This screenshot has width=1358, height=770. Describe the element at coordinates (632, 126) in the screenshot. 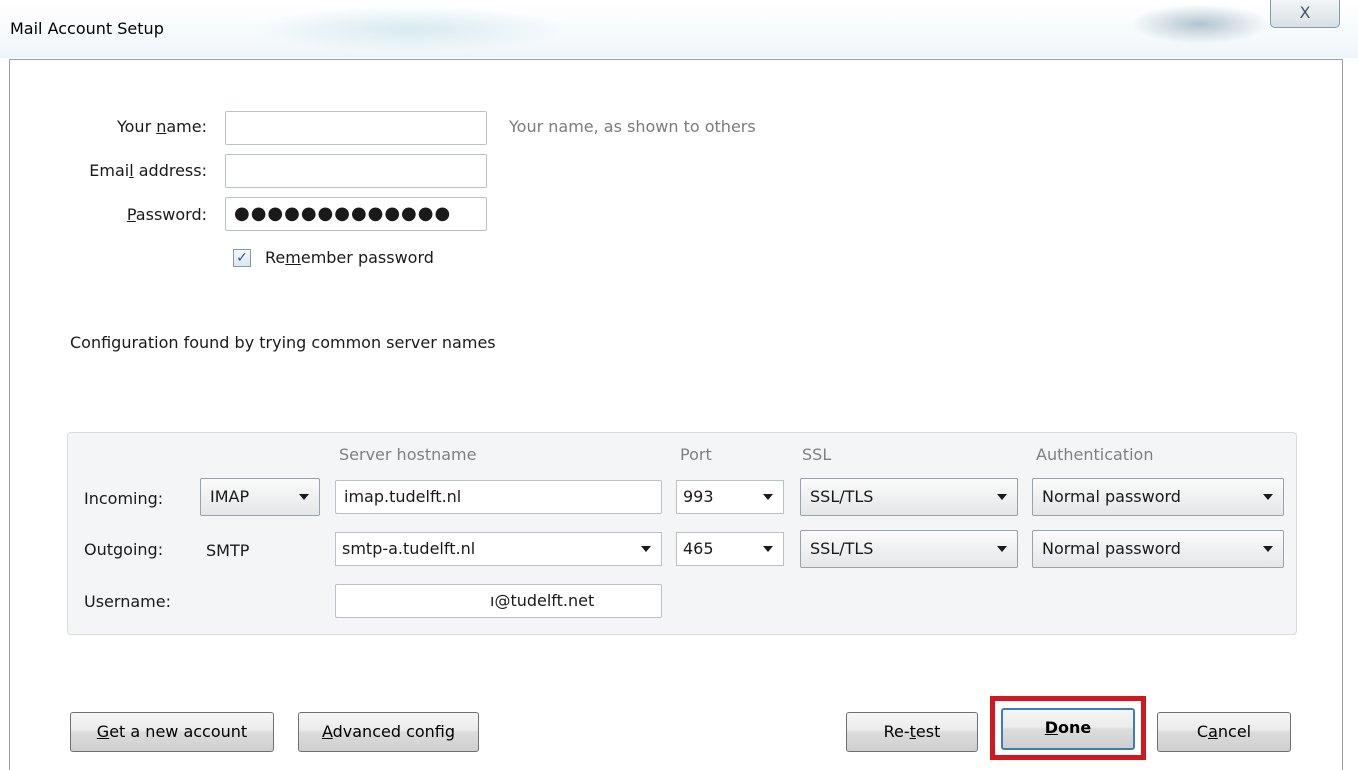

I see `your-name-hint: Your name, as shown to others` at that location.